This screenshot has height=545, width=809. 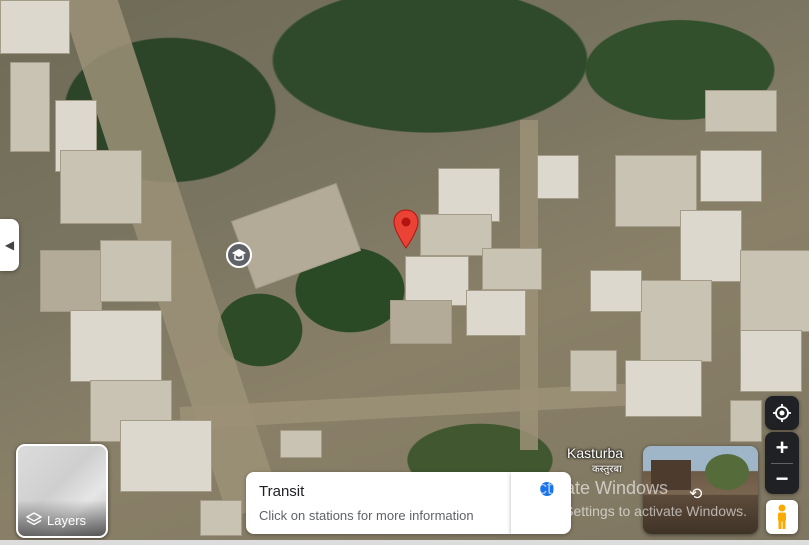 I want to click on my-location-icon, so click(x=782, y=413).